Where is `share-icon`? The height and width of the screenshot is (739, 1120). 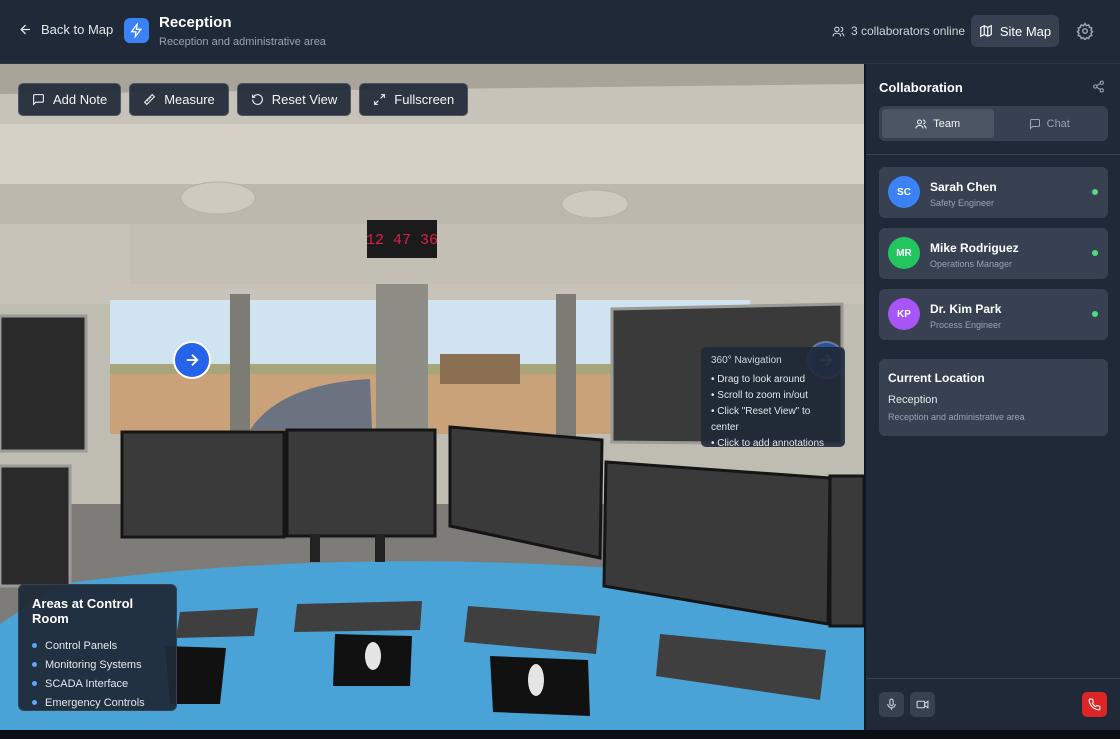 share-icon is located at coordinates (1098, 86).